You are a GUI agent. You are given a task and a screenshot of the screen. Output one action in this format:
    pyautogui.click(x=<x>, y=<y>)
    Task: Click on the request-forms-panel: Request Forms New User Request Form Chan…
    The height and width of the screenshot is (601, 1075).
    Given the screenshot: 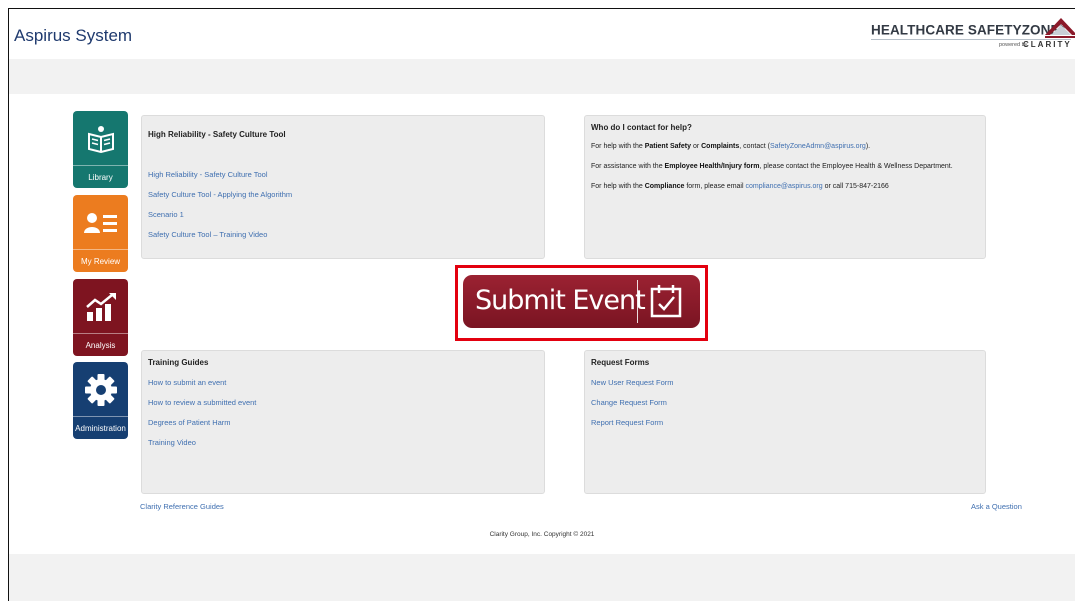 What is the action you would take?
    pyautogui.click(x=785, y=422)
    